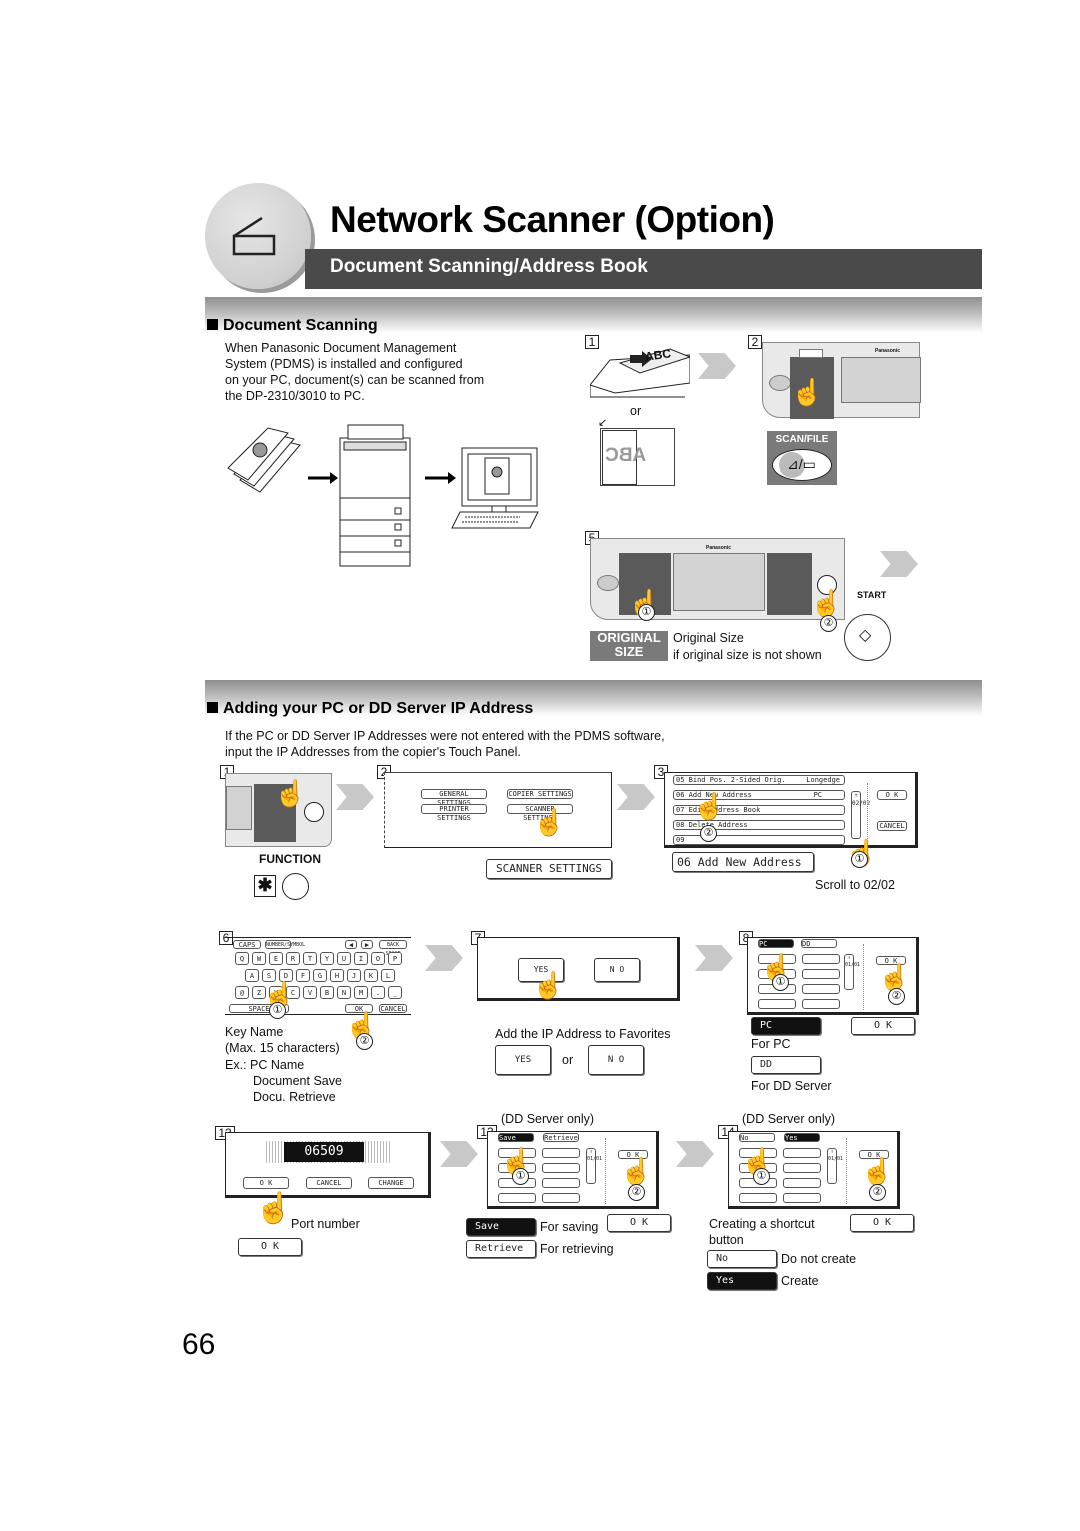 The width and height of the screenshot is (1080, 1531). Describe the element at coordinates (344, 958) in the screenshot. I see `keyboard-key: U` at that location.